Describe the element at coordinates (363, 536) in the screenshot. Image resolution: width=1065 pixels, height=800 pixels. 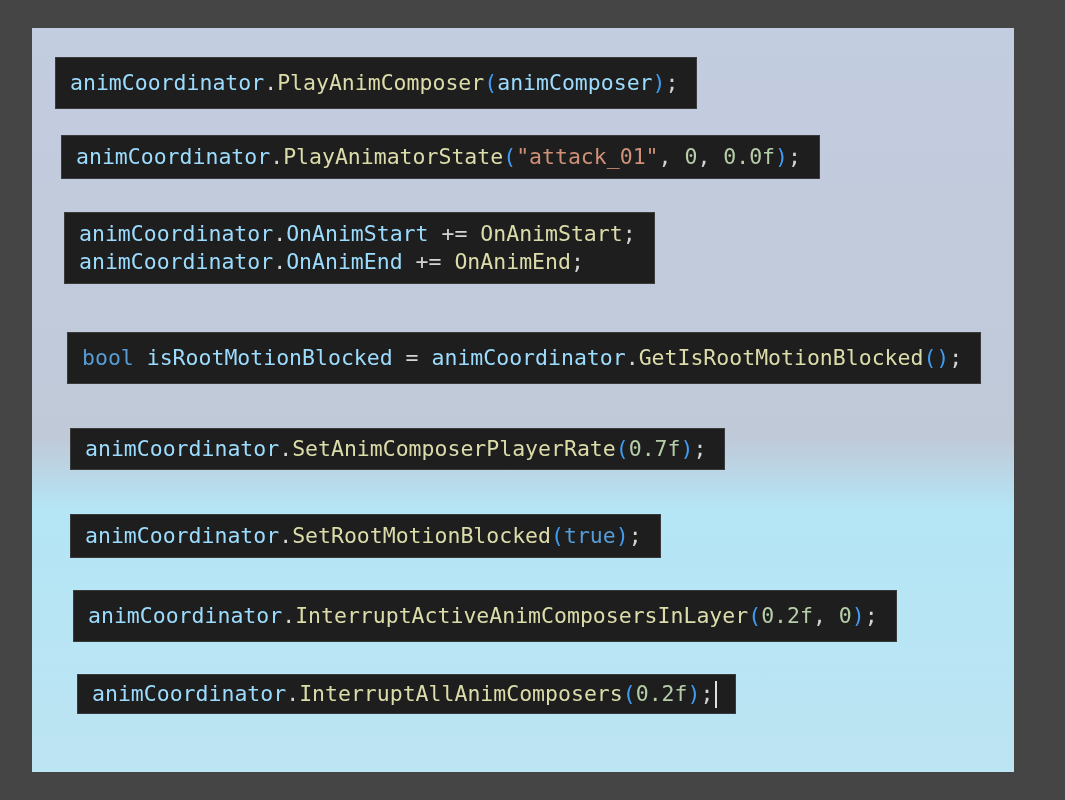
I see `code-line: animCoordinator.SetRootMotionBlocked(true);` at that location.